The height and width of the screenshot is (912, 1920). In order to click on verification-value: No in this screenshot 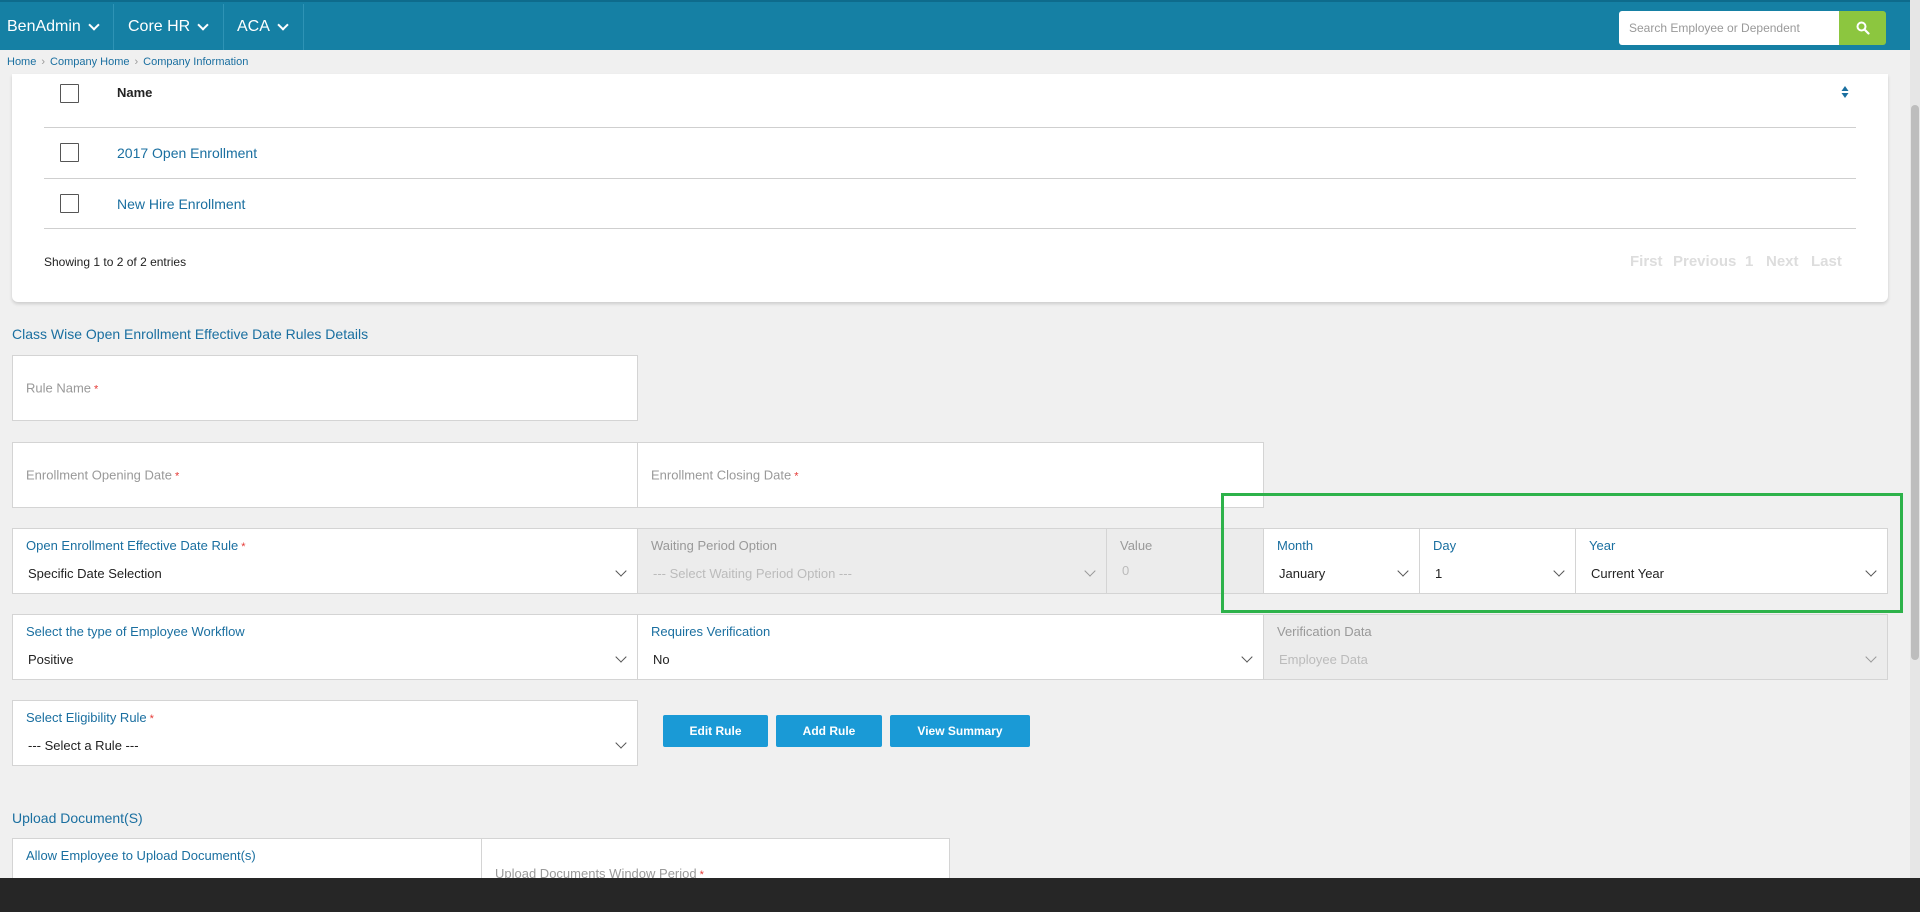, I will do `click(661, 659)`.